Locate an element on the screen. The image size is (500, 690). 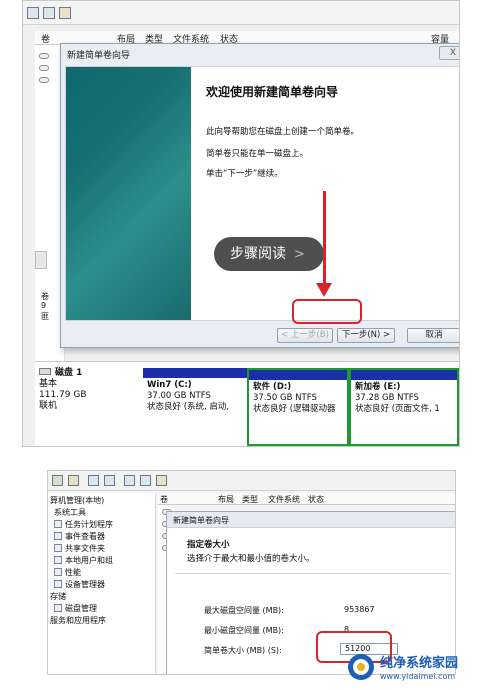
tree-item-performance: 性能 is located at coordinates (67, 572).